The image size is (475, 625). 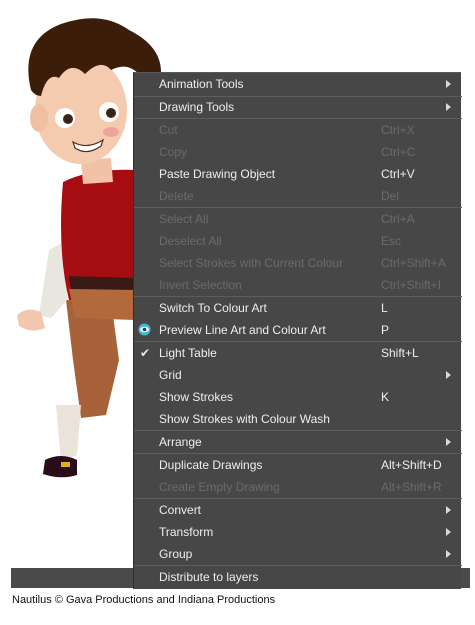 I want to click on menu-item-shortcut: Alt+Shift+R, so click(x=411, y=487).